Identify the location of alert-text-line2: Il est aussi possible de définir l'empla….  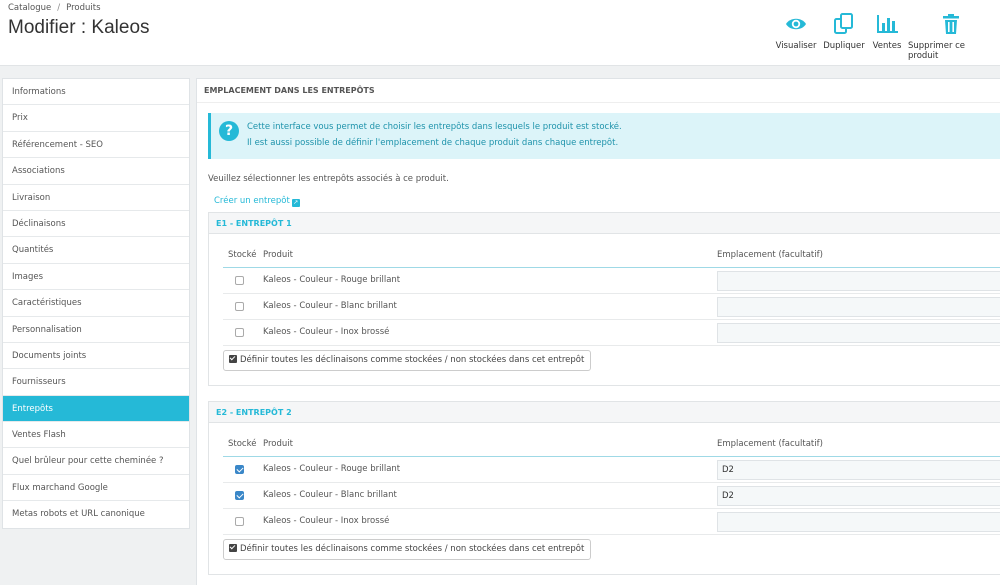
(433, 143).